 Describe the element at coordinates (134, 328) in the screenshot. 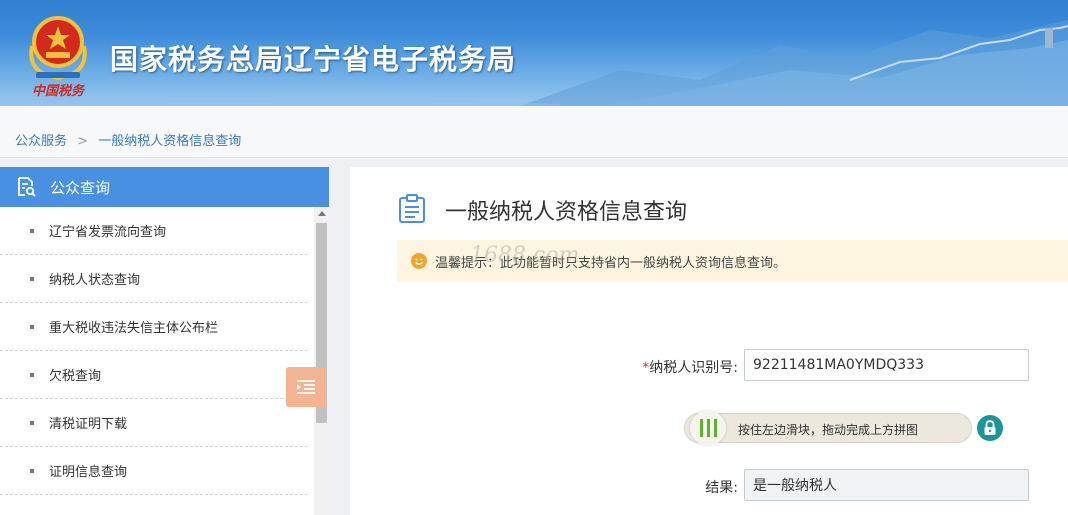

I see `sidebar-item-label: 重大税收违法失信主体公布栏` at that location.